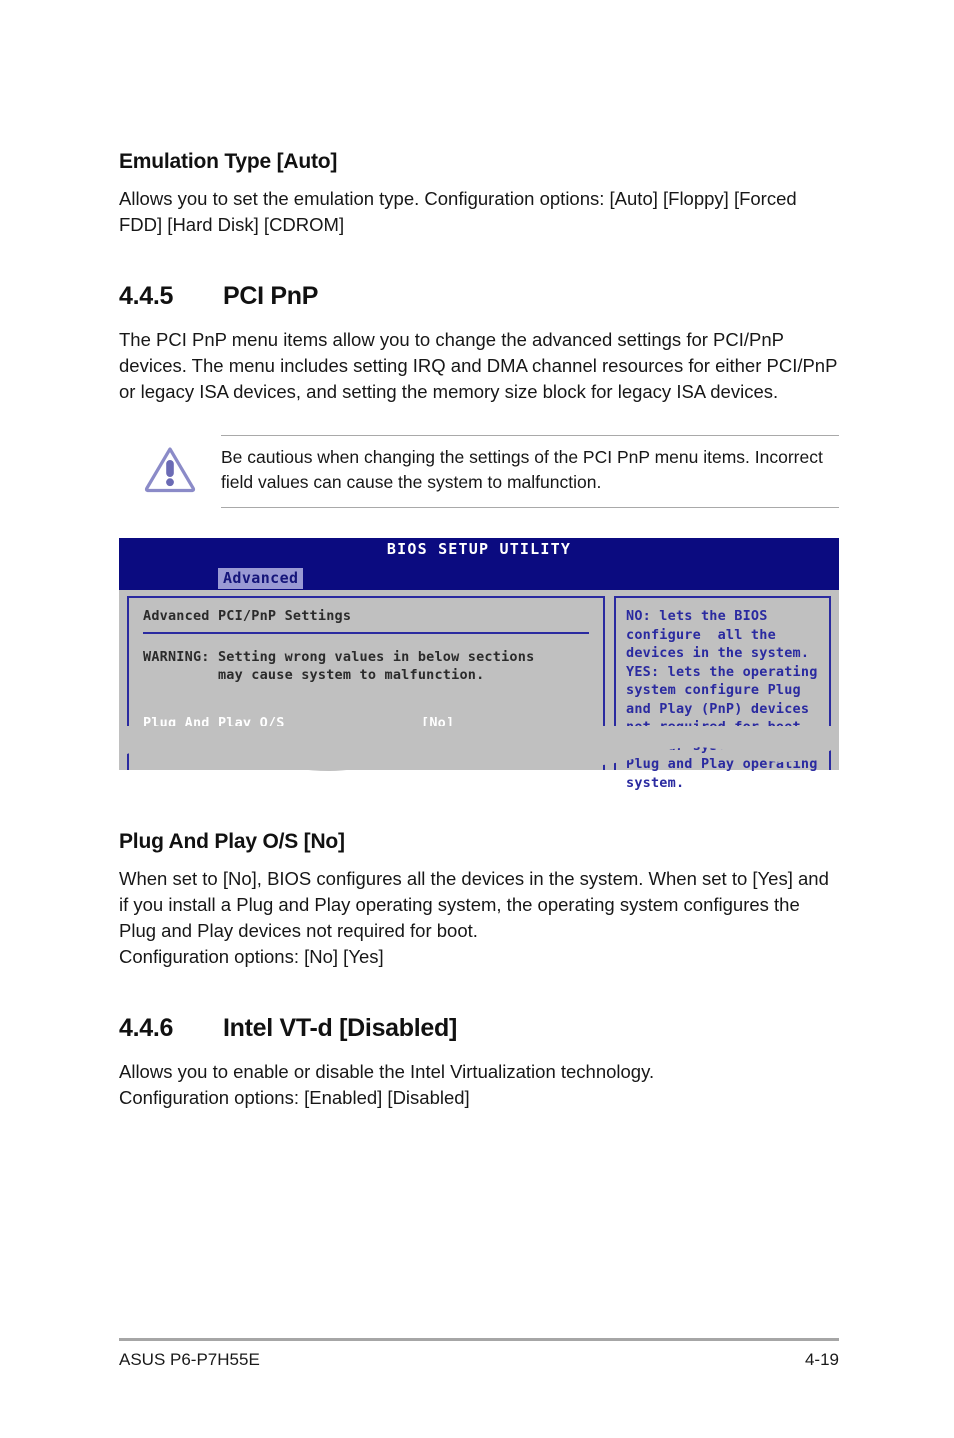  What do you see at coordinates (146, 1028) in the screenshot?
I see `section-446-number: 4.4.6` at bounding box center [146, 1028].